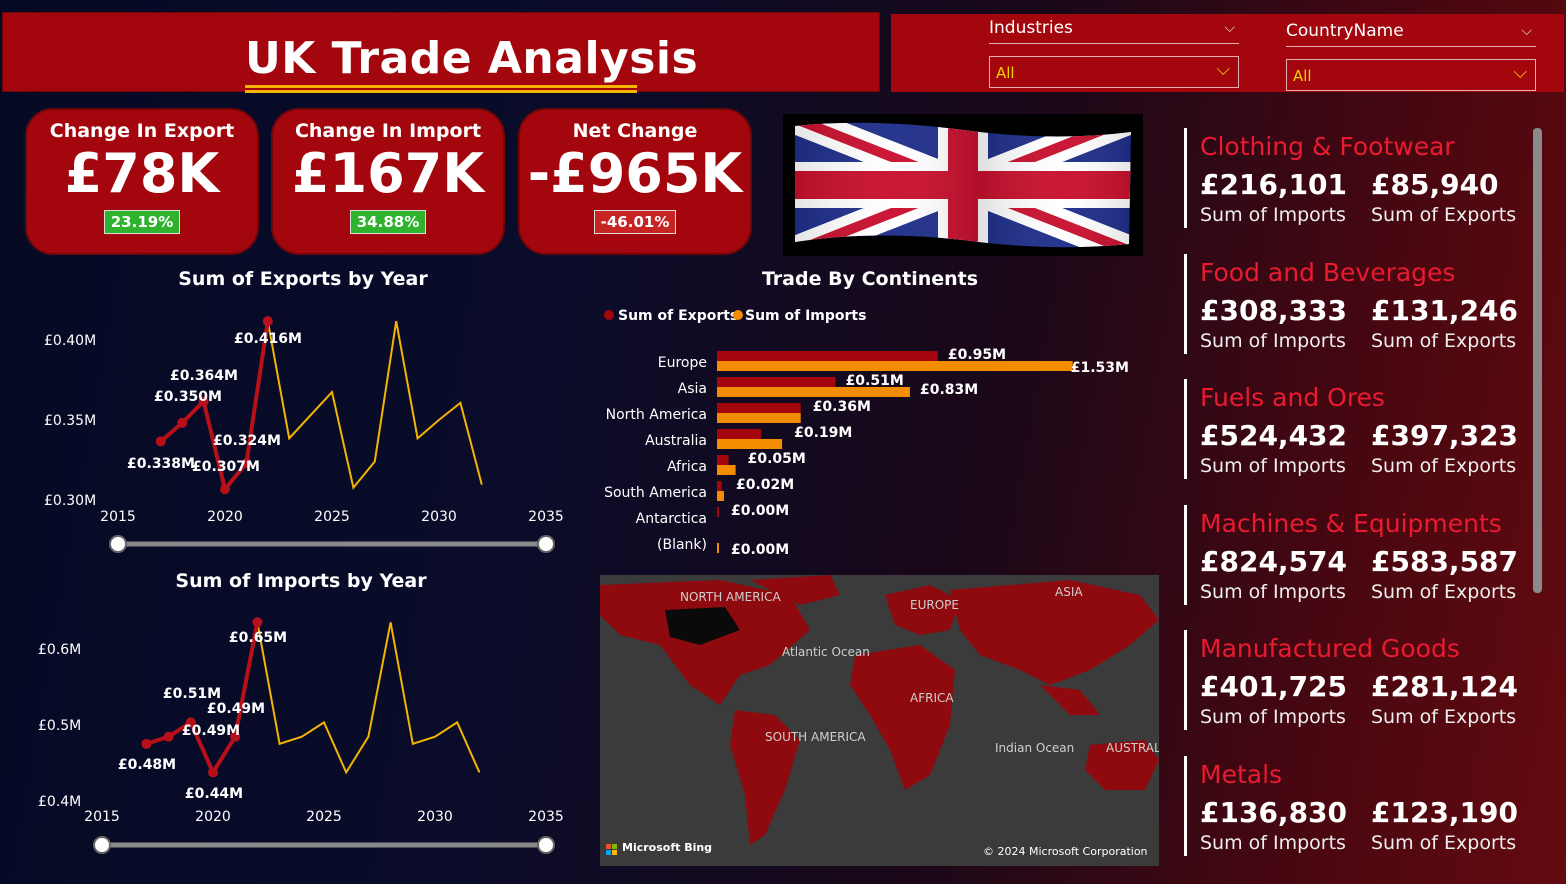  What do you see at coordinates (815, 737) in the screenshot?
I see `map-label: SOUTH AMERICA` at bounding box center [815, 737].